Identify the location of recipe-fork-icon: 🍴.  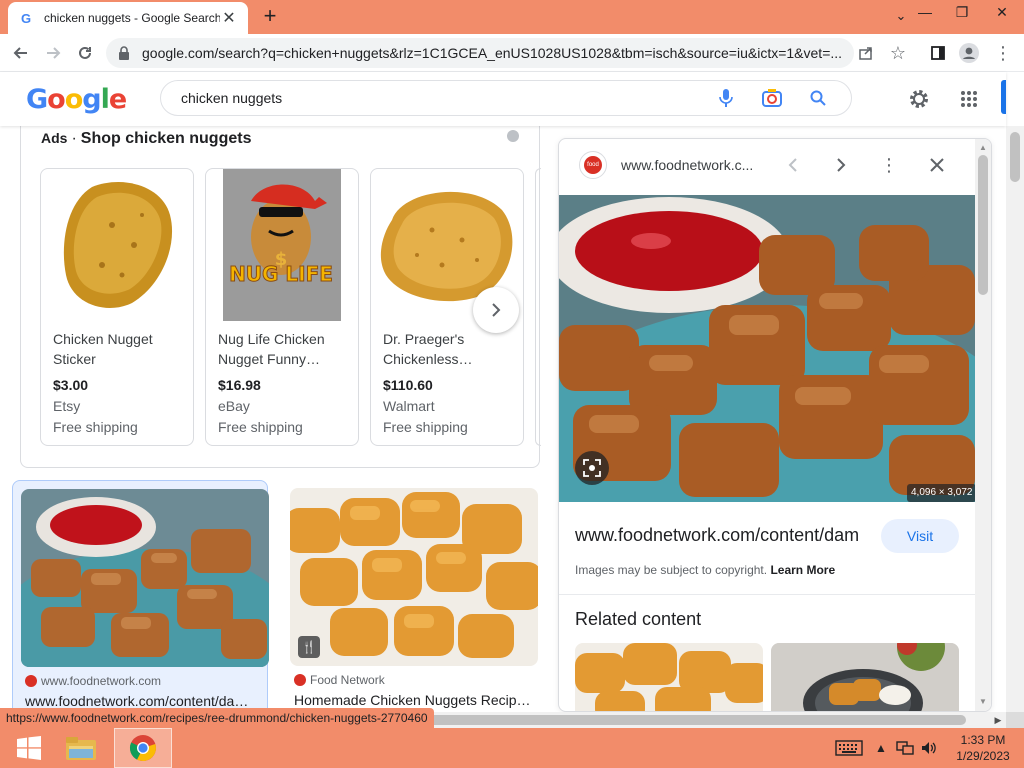
(309, 647).